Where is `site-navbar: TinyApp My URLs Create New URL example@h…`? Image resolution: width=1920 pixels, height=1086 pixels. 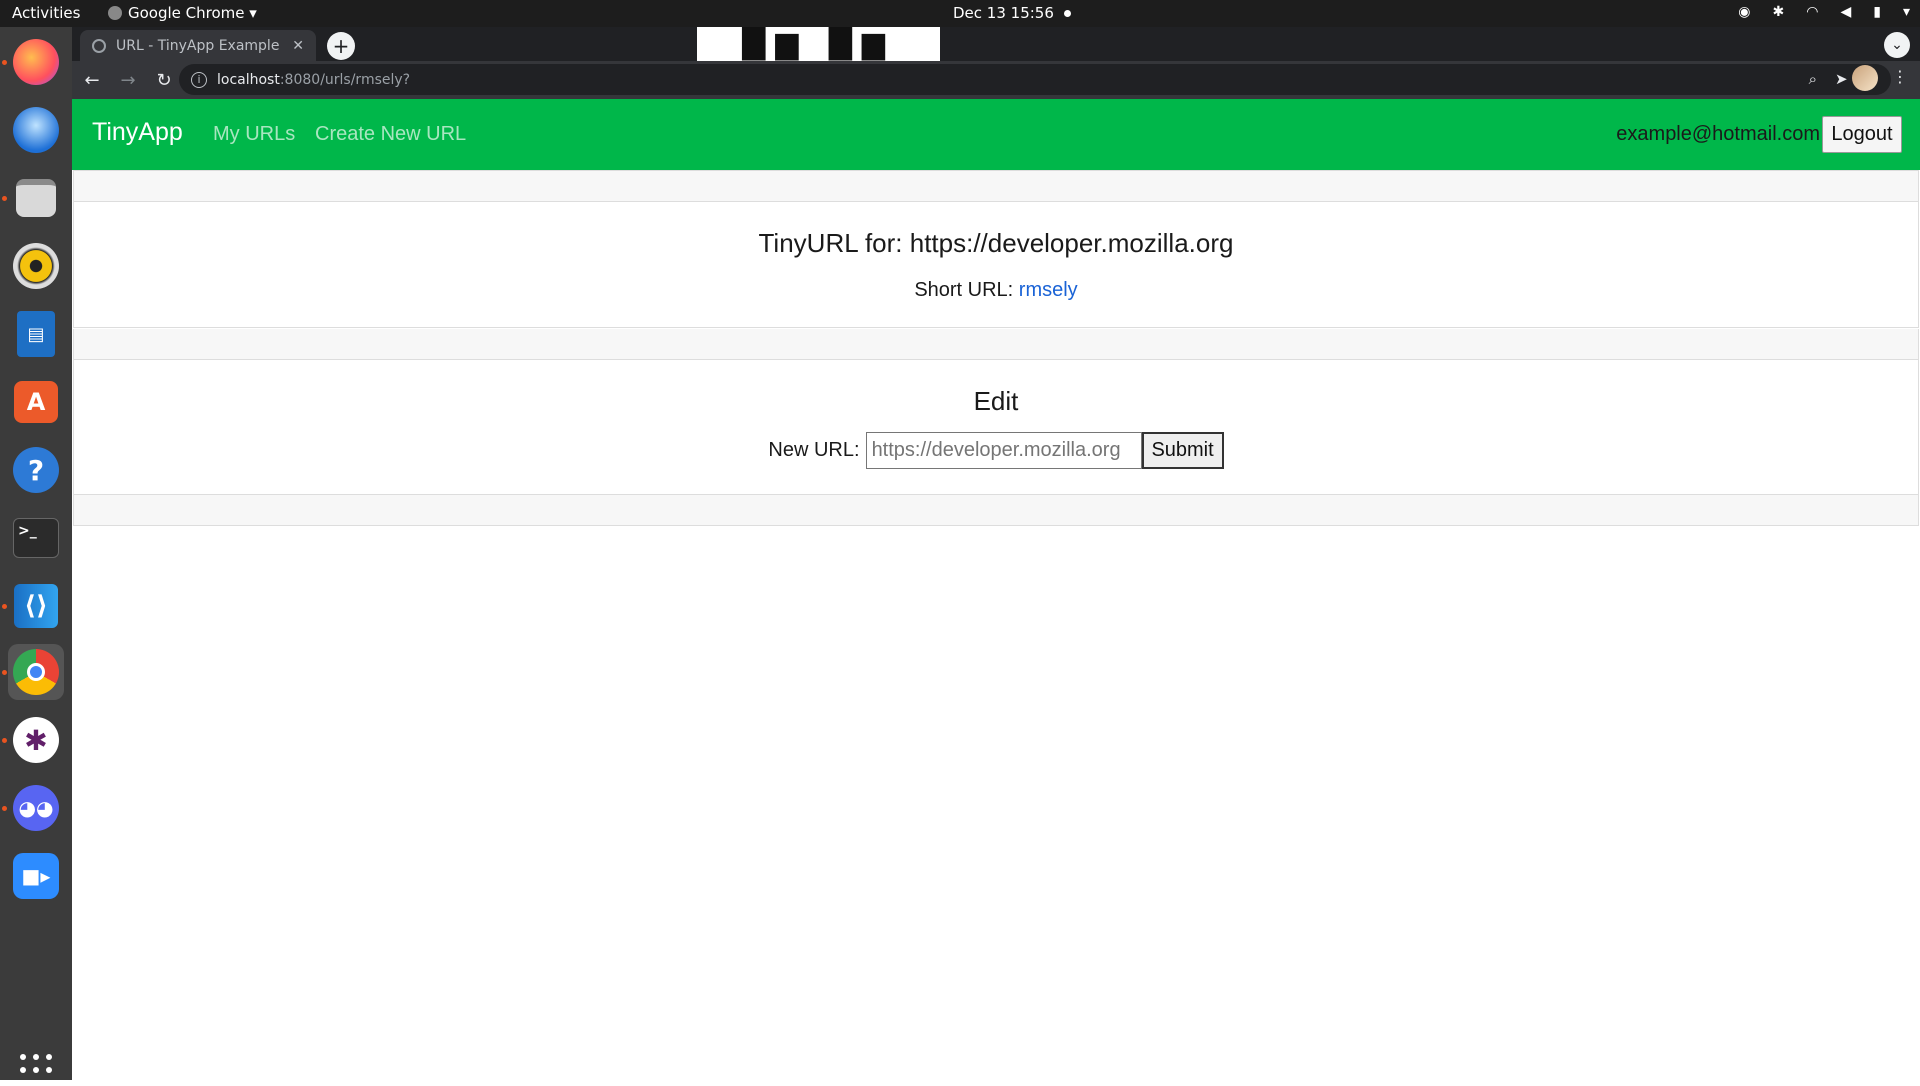
site-navbar: TinyApp My URLs Create New URL example@h… is located at coordinates (996, 134).